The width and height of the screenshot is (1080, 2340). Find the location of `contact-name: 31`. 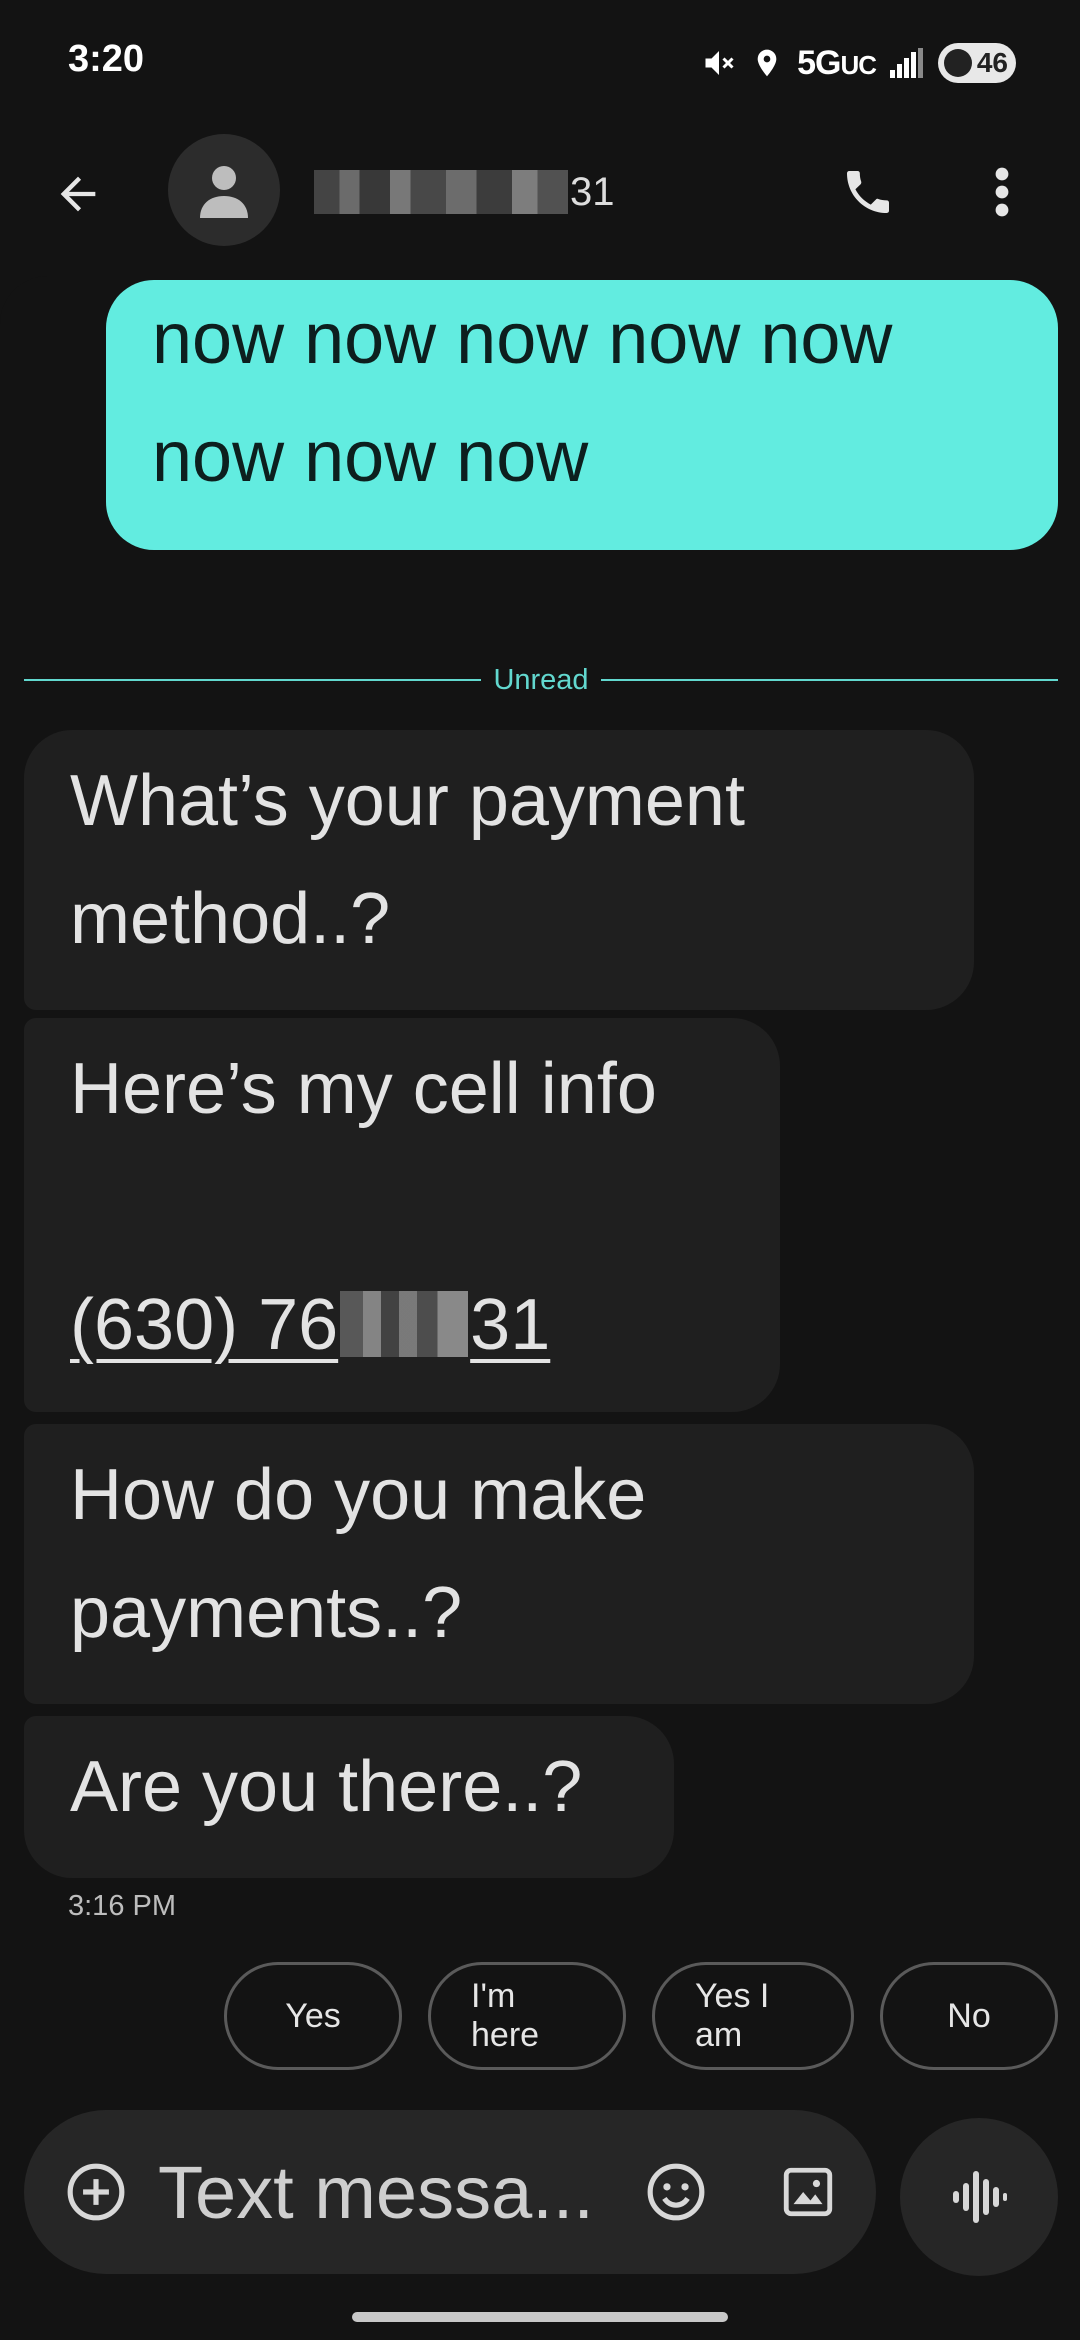

contact-name: 31 is located at coordinates (464, 192).